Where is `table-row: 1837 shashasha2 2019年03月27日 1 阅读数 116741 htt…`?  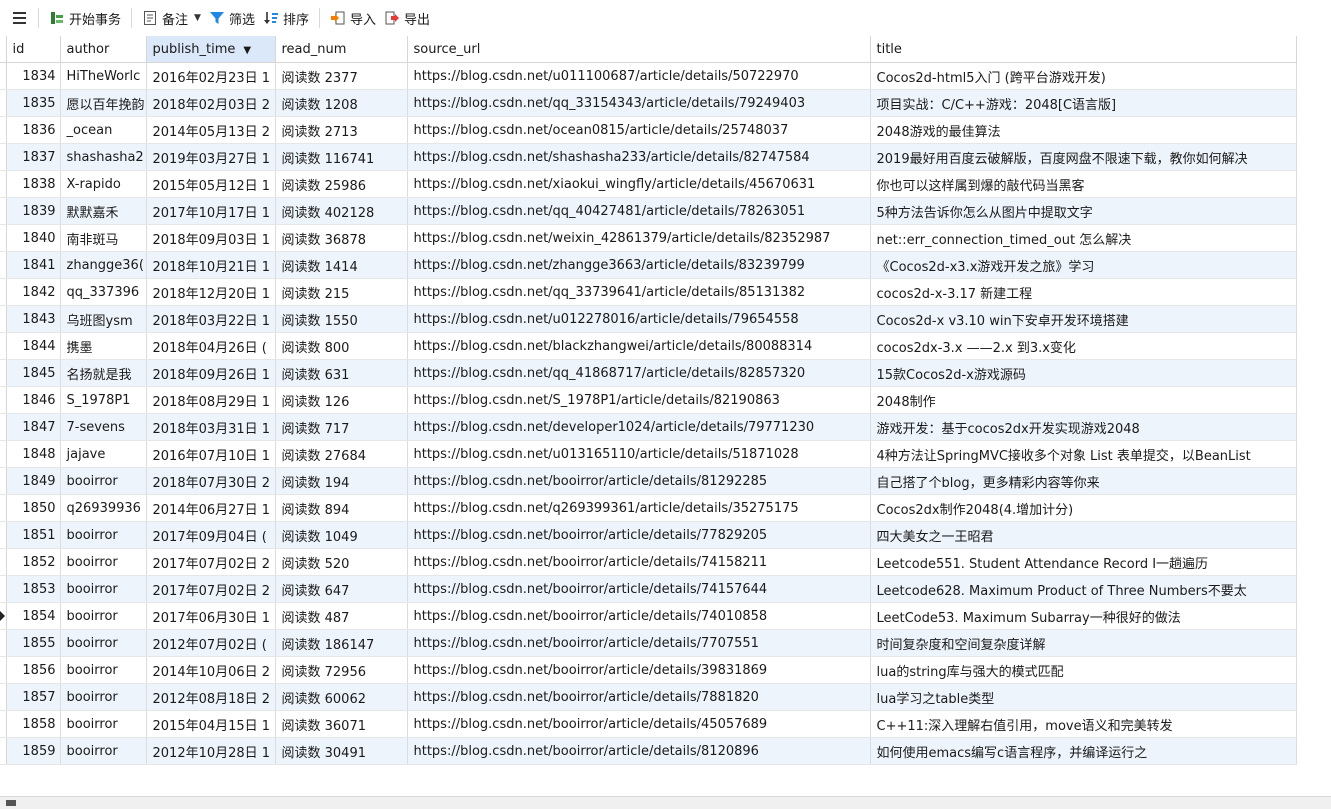 table-row: 1837 shashasha2 2019年03月27日 1 阅读数 116741 htt… is located at coordinates (648, 157).